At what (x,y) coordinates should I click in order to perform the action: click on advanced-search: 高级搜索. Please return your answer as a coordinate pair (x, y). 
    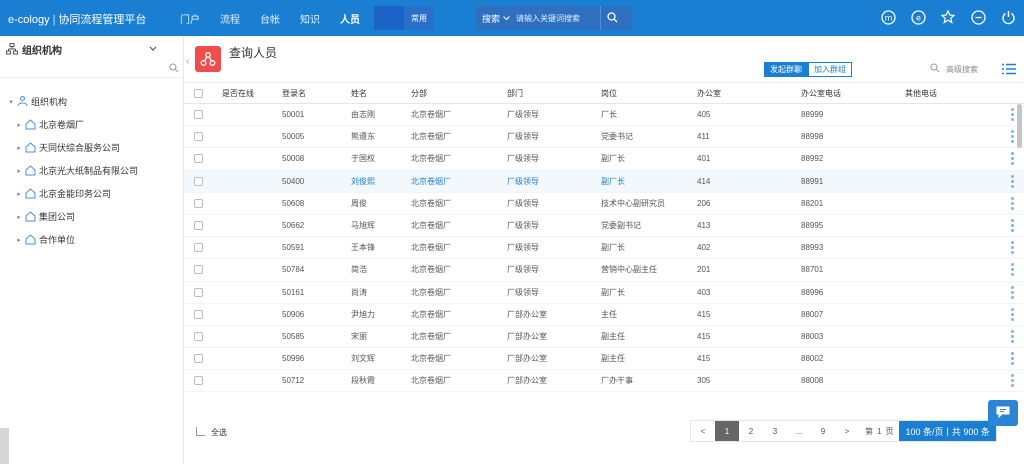
    Looking at the image, I should click on (954, 69).